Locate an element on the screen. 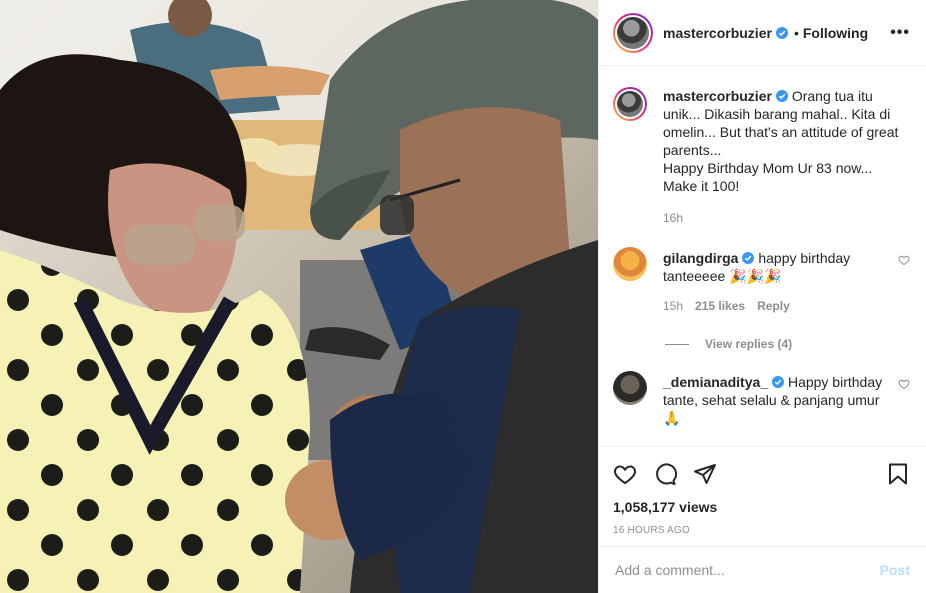 This screenshot has width=926, height=593. view-count: 1,058,177 views is located at coordinates (761, 507).